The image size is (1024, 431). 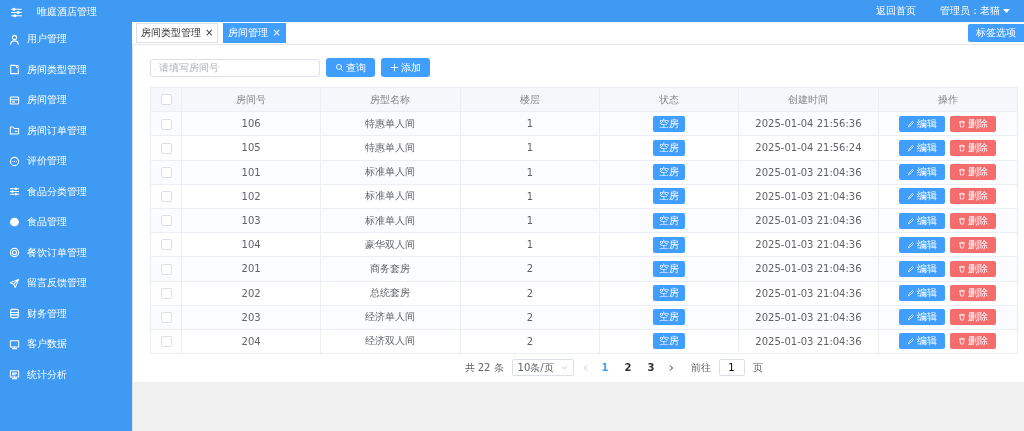 What do you see at coordinates (66, 313) in the screenshot?
I see `sidebar-item: 财务管理` at bounding box center [66, 313].